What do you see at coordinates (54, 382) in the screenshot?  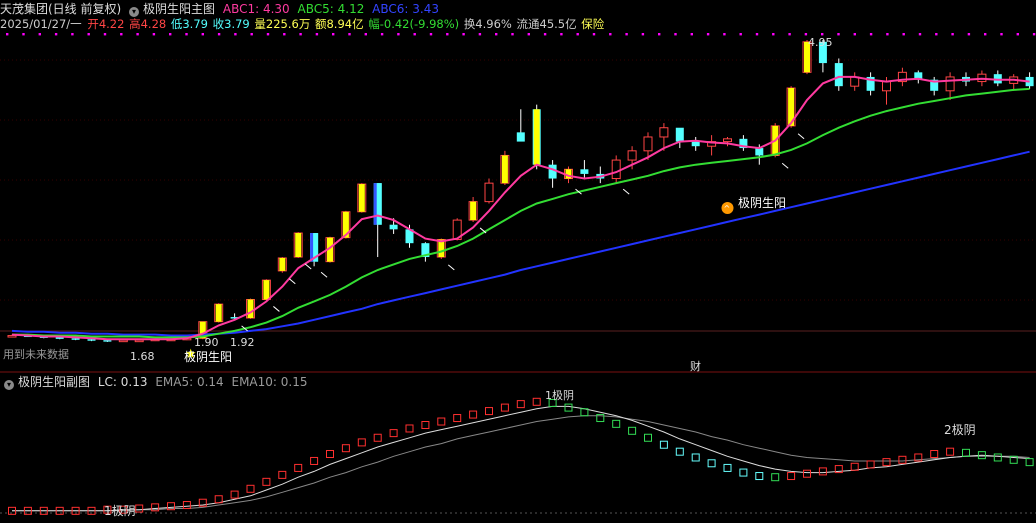 I see `sub-indicator-name: 极阴生阳副图` at bounding box center [54, 382].